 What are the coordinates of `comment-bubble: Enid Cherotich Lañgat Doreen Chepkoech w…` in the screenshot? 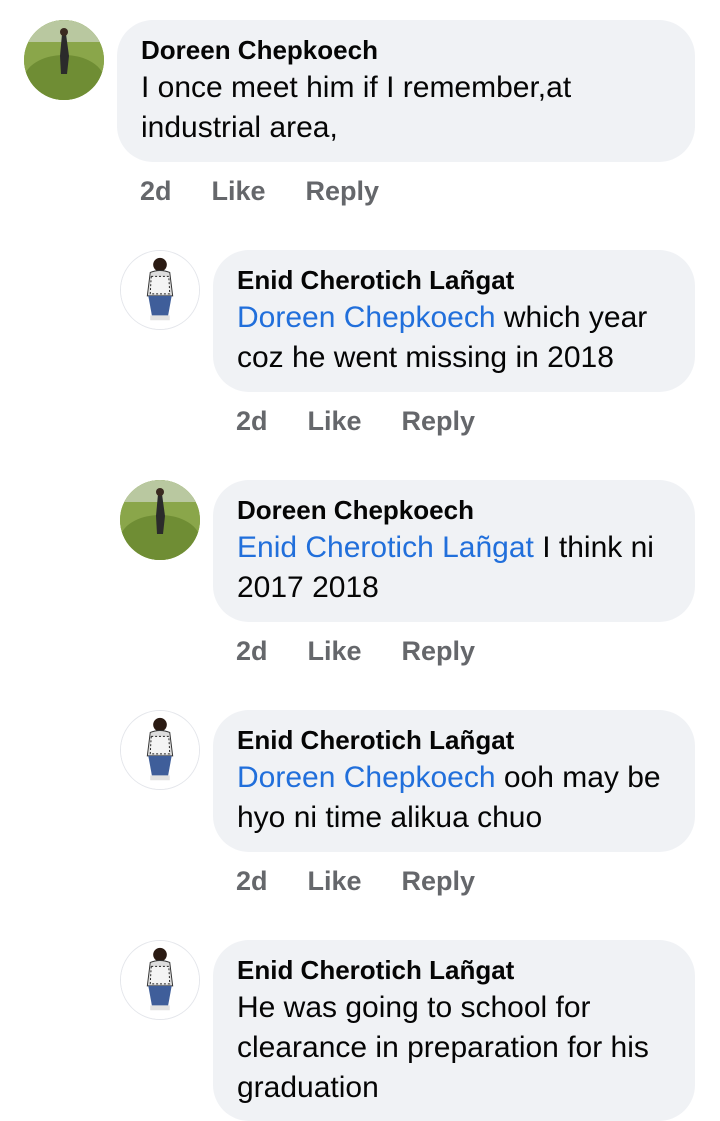 It's located at (454, 321).